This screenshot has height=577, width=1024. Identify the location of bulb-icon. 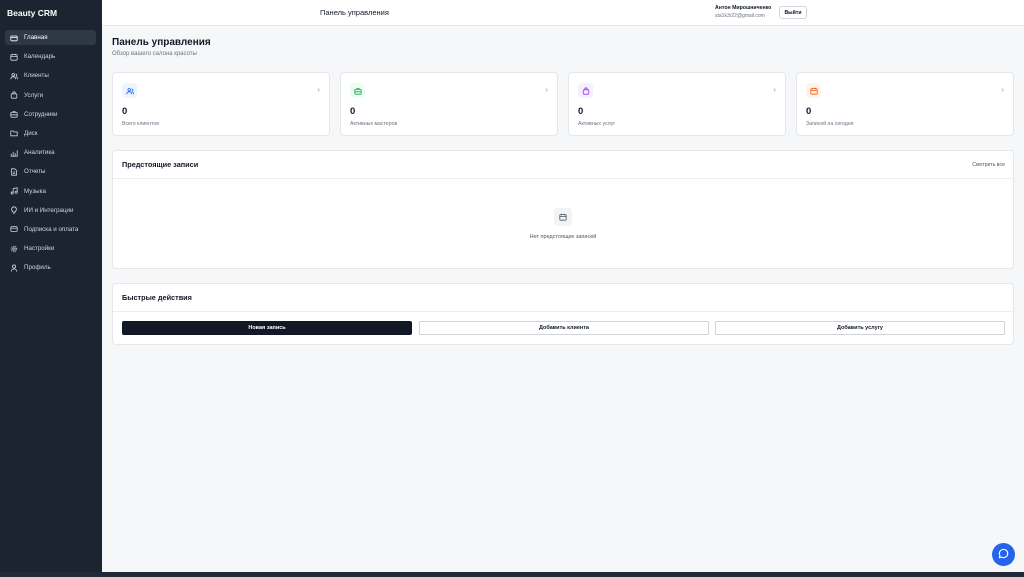
(14, 210).